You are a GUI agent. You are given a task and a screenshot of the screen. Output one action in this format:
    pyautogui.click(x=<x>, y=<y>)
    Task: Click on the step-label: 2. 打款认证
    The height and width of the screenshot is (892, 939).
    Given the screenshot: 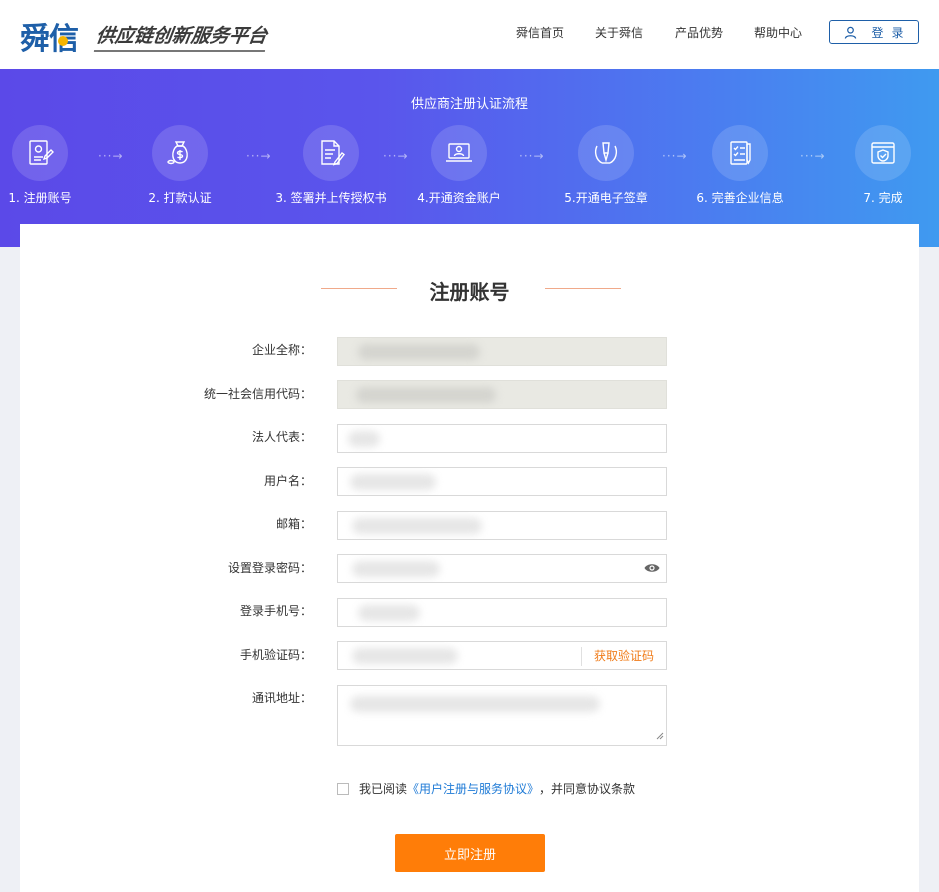 What is the action you would take?
    pyautogui.click(x=180, y=198)
    